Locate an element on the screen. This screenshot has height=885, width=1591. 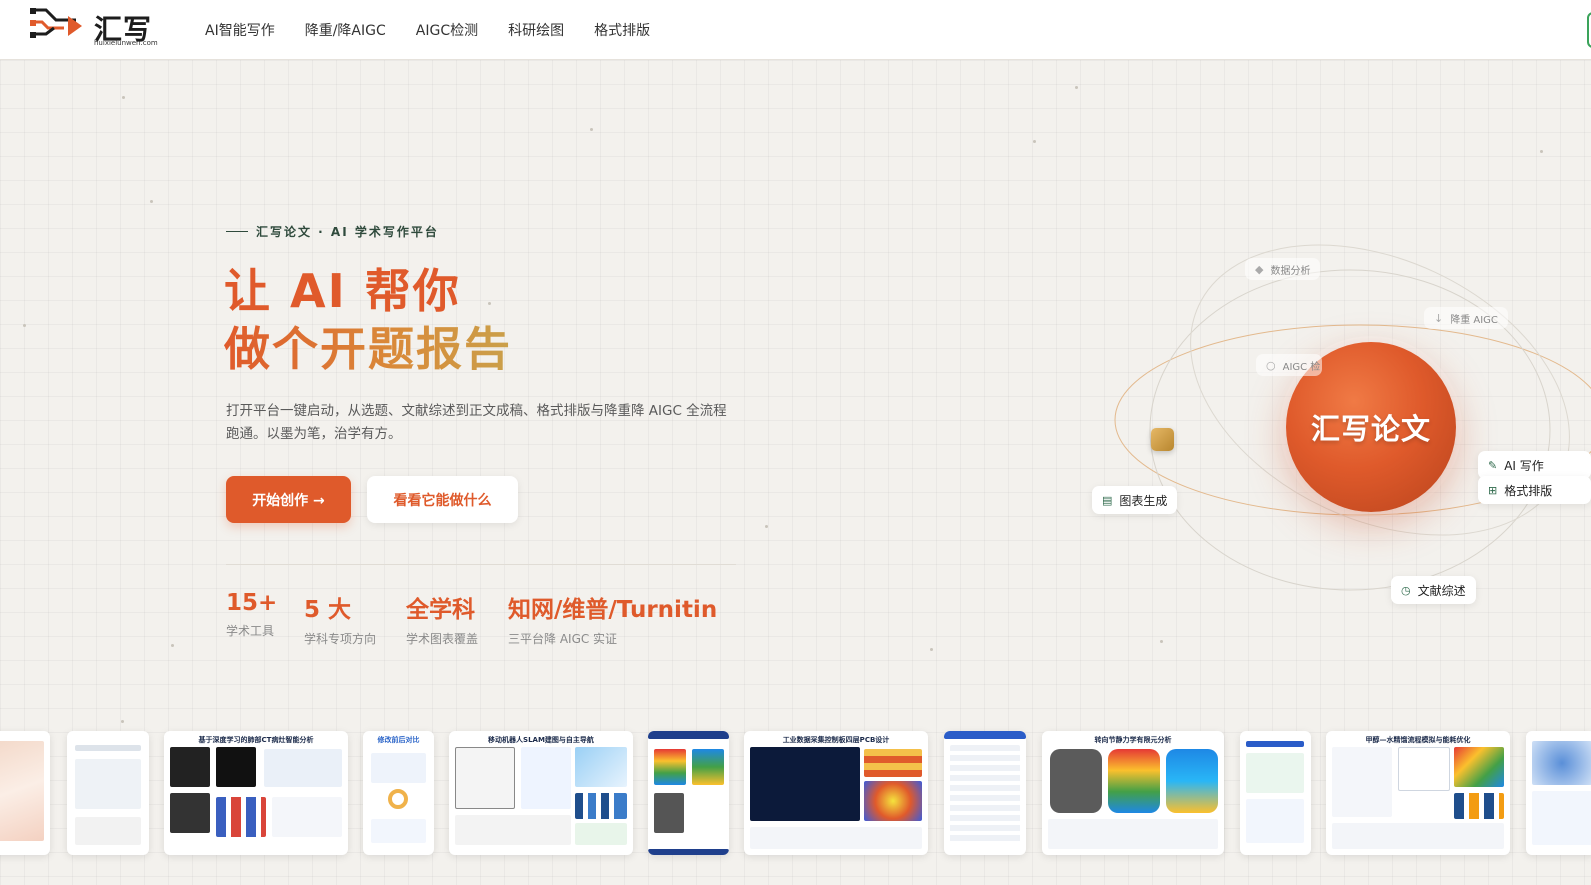
clock-icon: ◷ is located at coordinates (1406, 590).